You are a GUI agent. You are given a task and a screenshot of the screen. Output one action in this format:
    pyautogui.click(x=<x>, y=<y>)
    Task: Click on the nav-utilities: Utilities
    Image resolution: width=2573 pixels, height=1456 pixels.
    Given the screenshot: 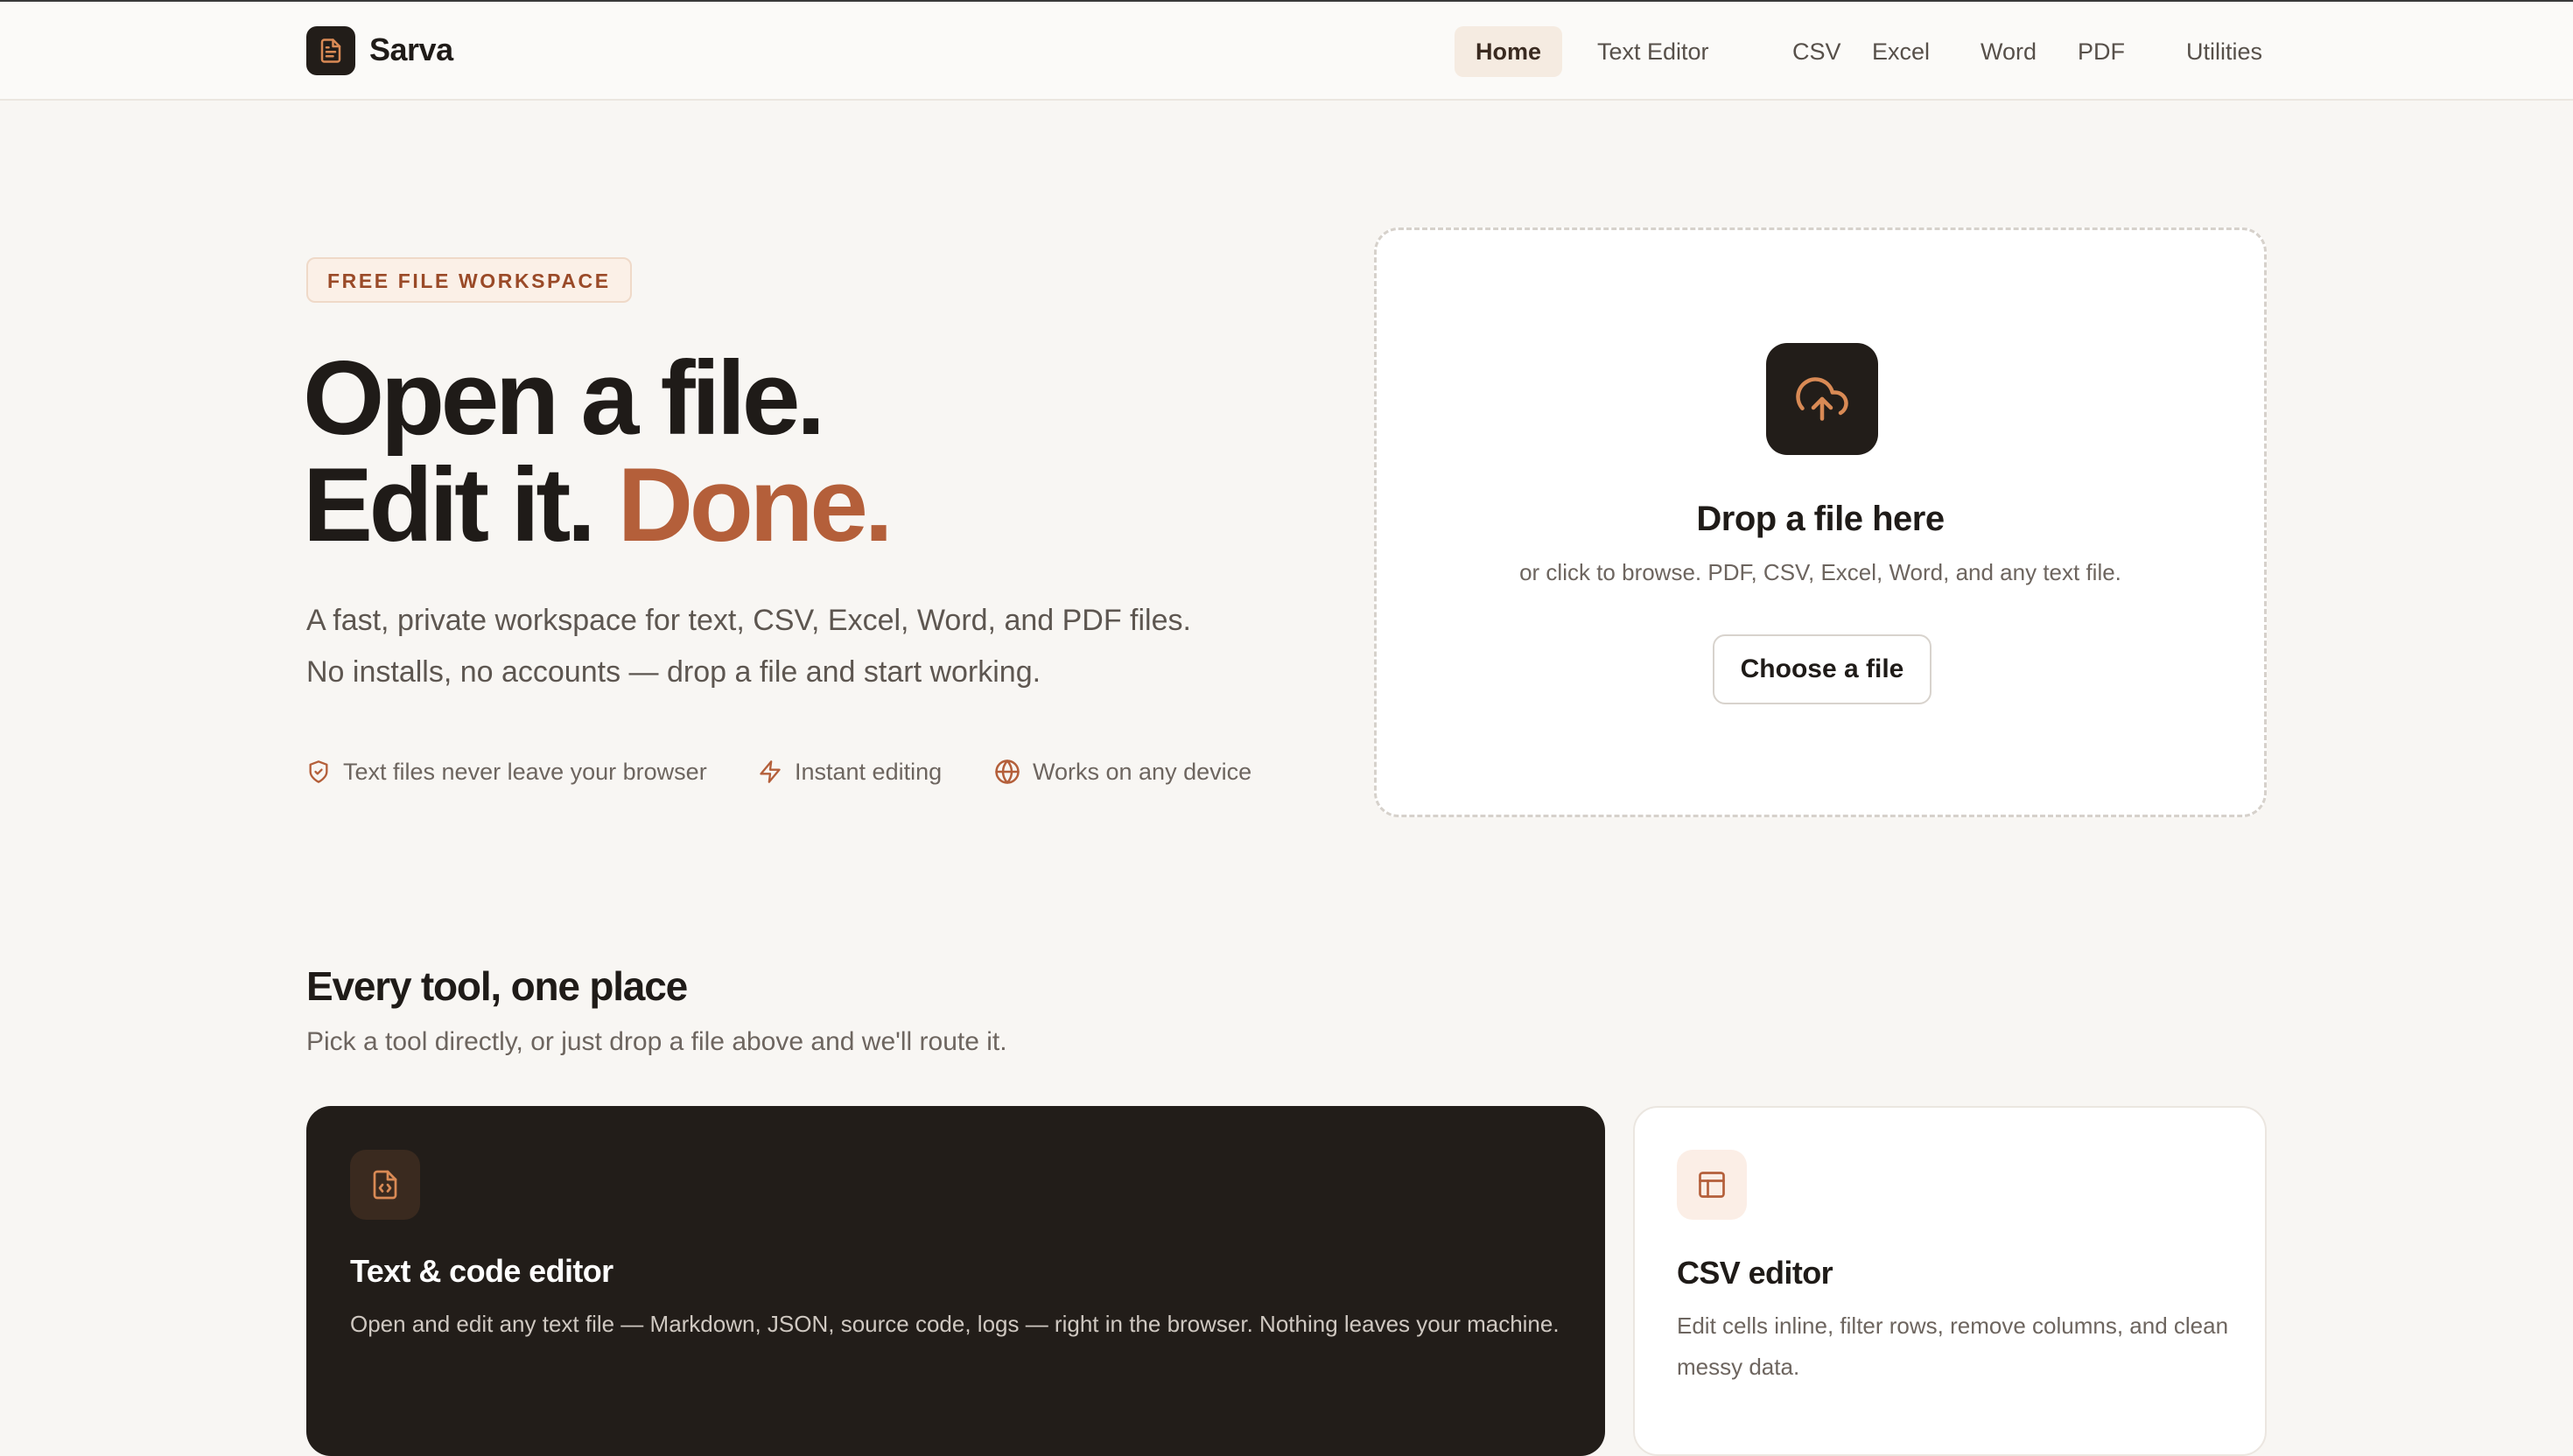 What is the action you would take?
    pyautogui.click(x=2224, y=51)
    